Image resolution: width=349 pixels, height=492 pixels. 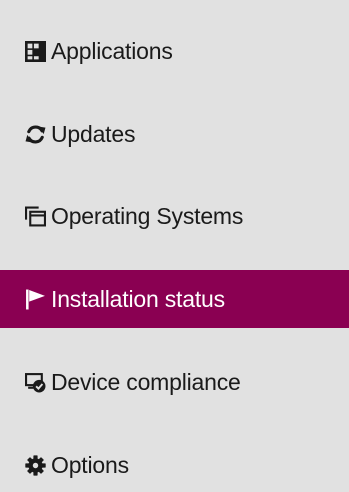 What do you see at coordinates (174, 134) in the screenshot?
I see `nav-item-updates: Updates` at bounding box center [174, 134].